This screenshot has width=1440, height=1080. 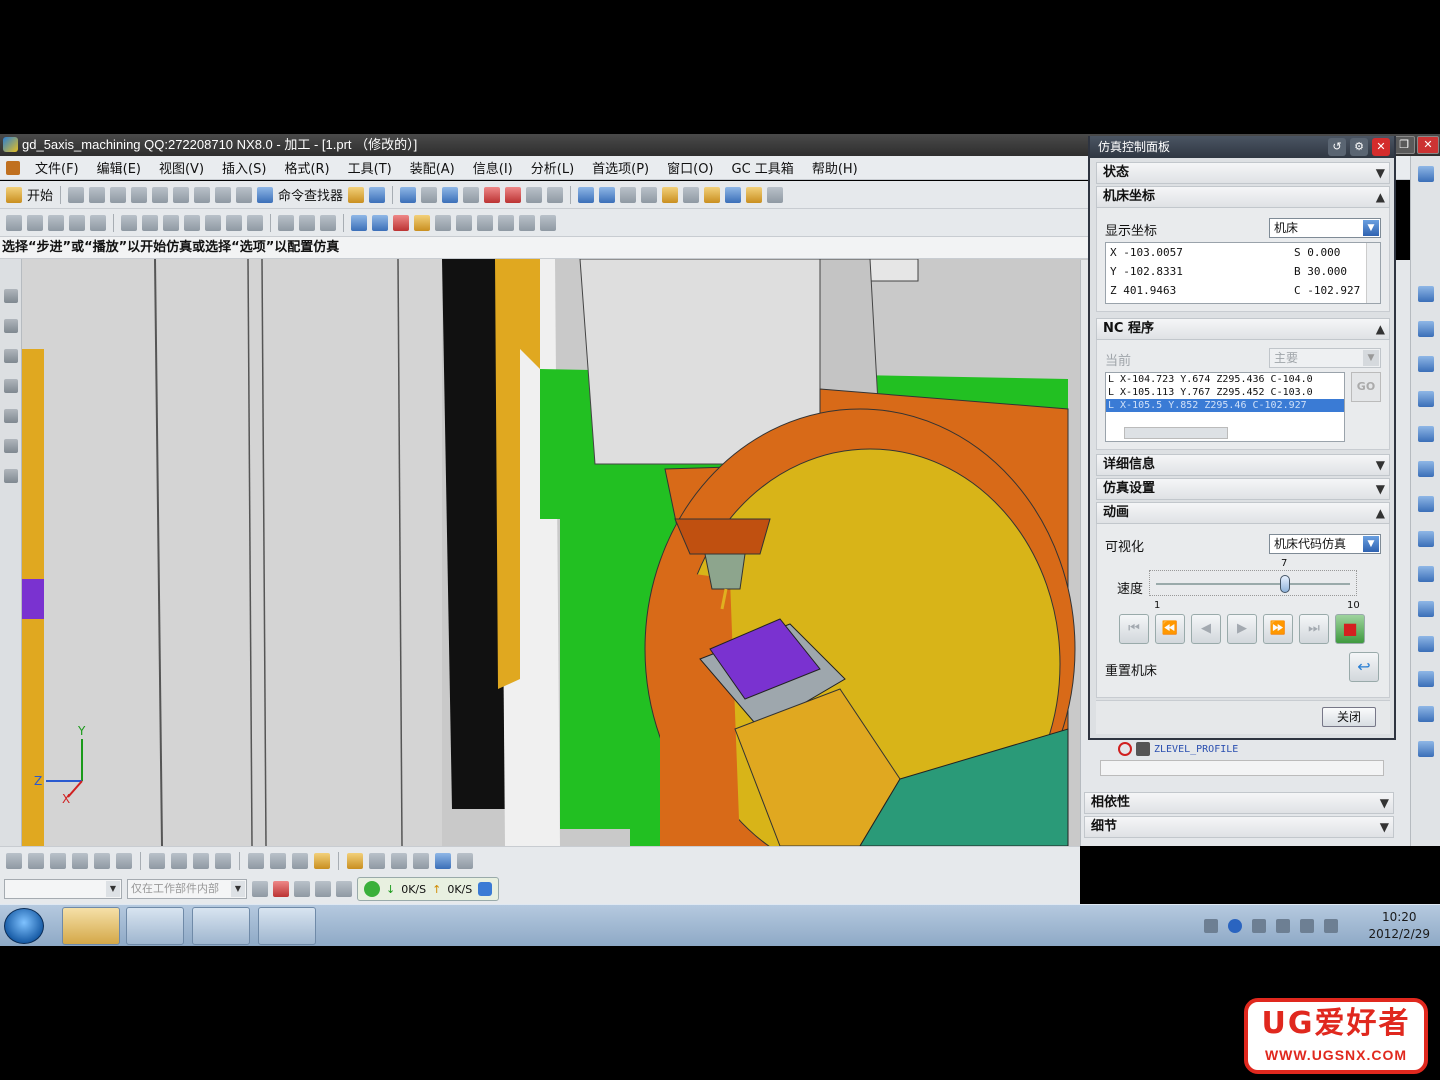 What do you see at coordinates (1242, 629) in the screenshot?
I see `play-forward-icon: ▶` at bounding box center [1242, 629].